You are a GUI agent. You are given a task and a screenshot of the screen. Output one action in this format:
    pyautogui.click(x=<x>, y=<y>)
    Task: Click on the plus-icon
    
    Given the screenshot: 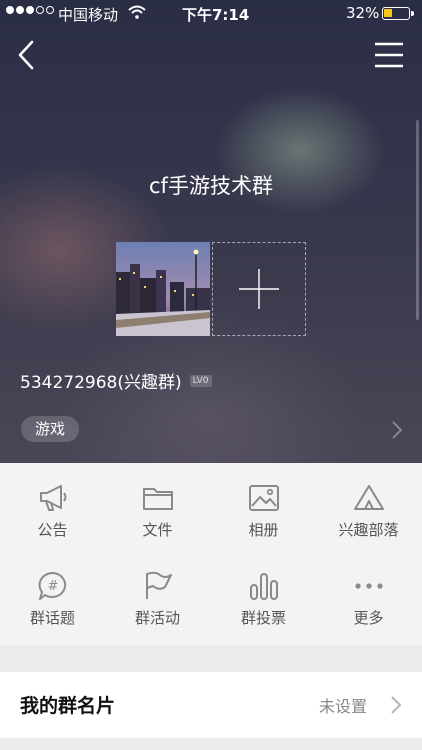 What is the action you would take?
    pyautogui.click(x=259, y=289)
    